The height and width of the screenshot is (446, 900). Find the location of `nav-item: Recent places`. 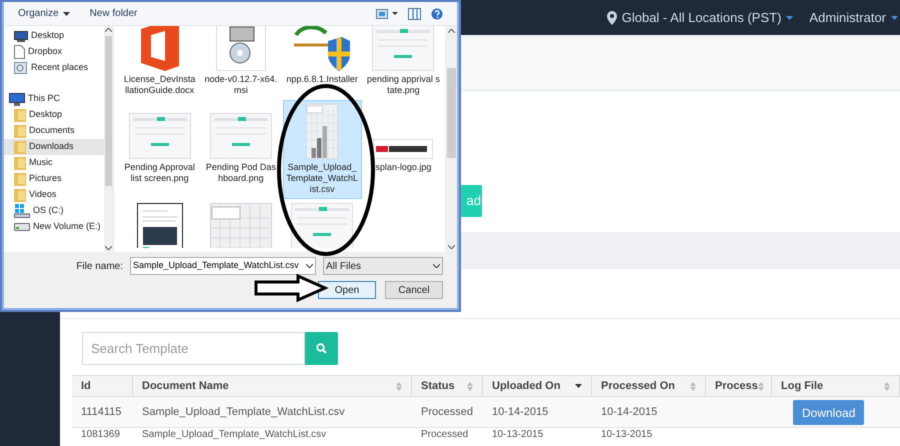

nav-item: Recent places is located at coordinates (54, 68).